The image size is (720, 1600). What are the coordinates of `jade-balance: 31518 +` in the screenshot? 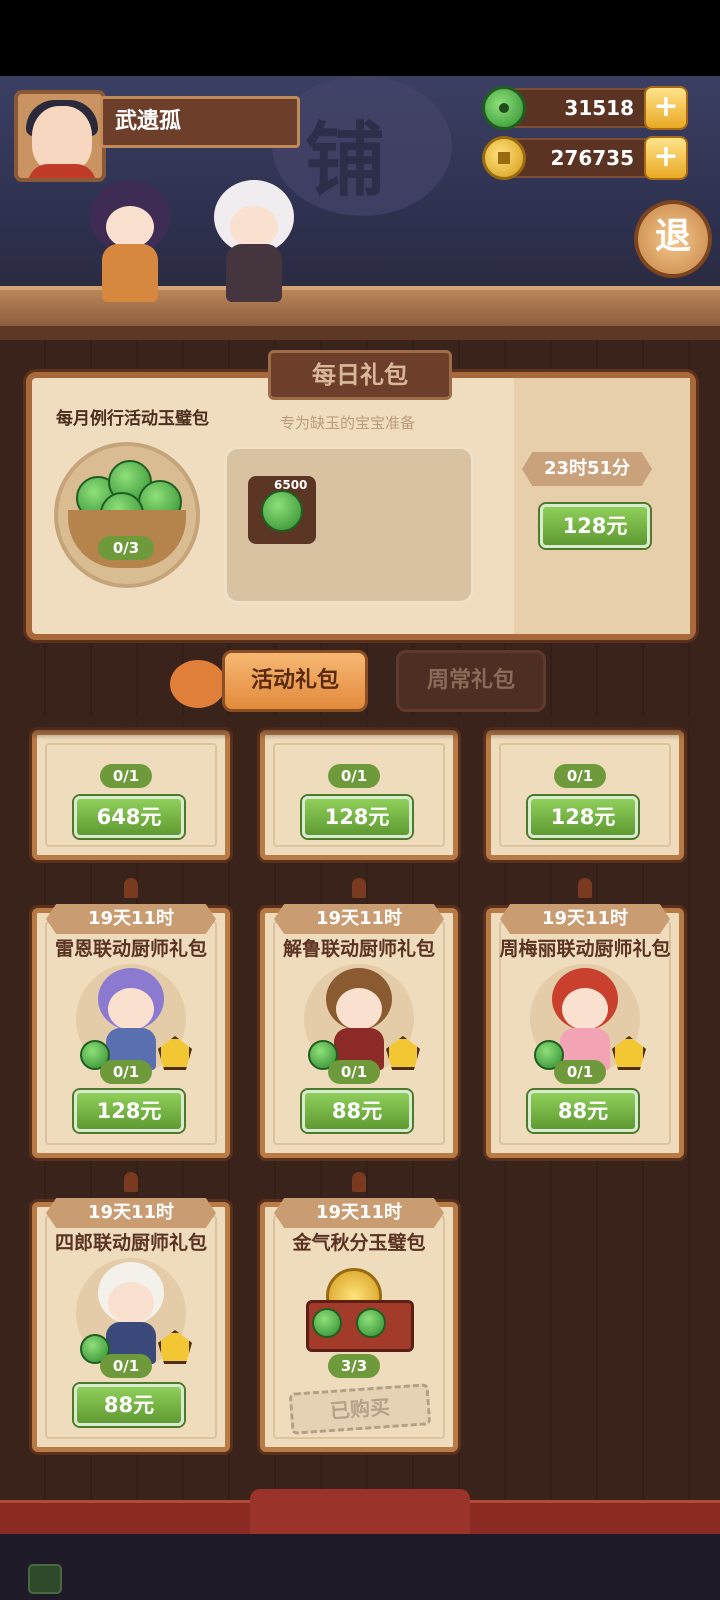 It's located at (585, 108).